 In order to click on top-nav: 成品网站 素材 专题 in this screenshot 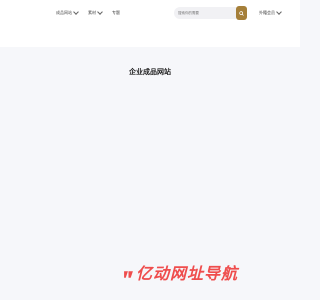, I will do `click(88, 12)`.